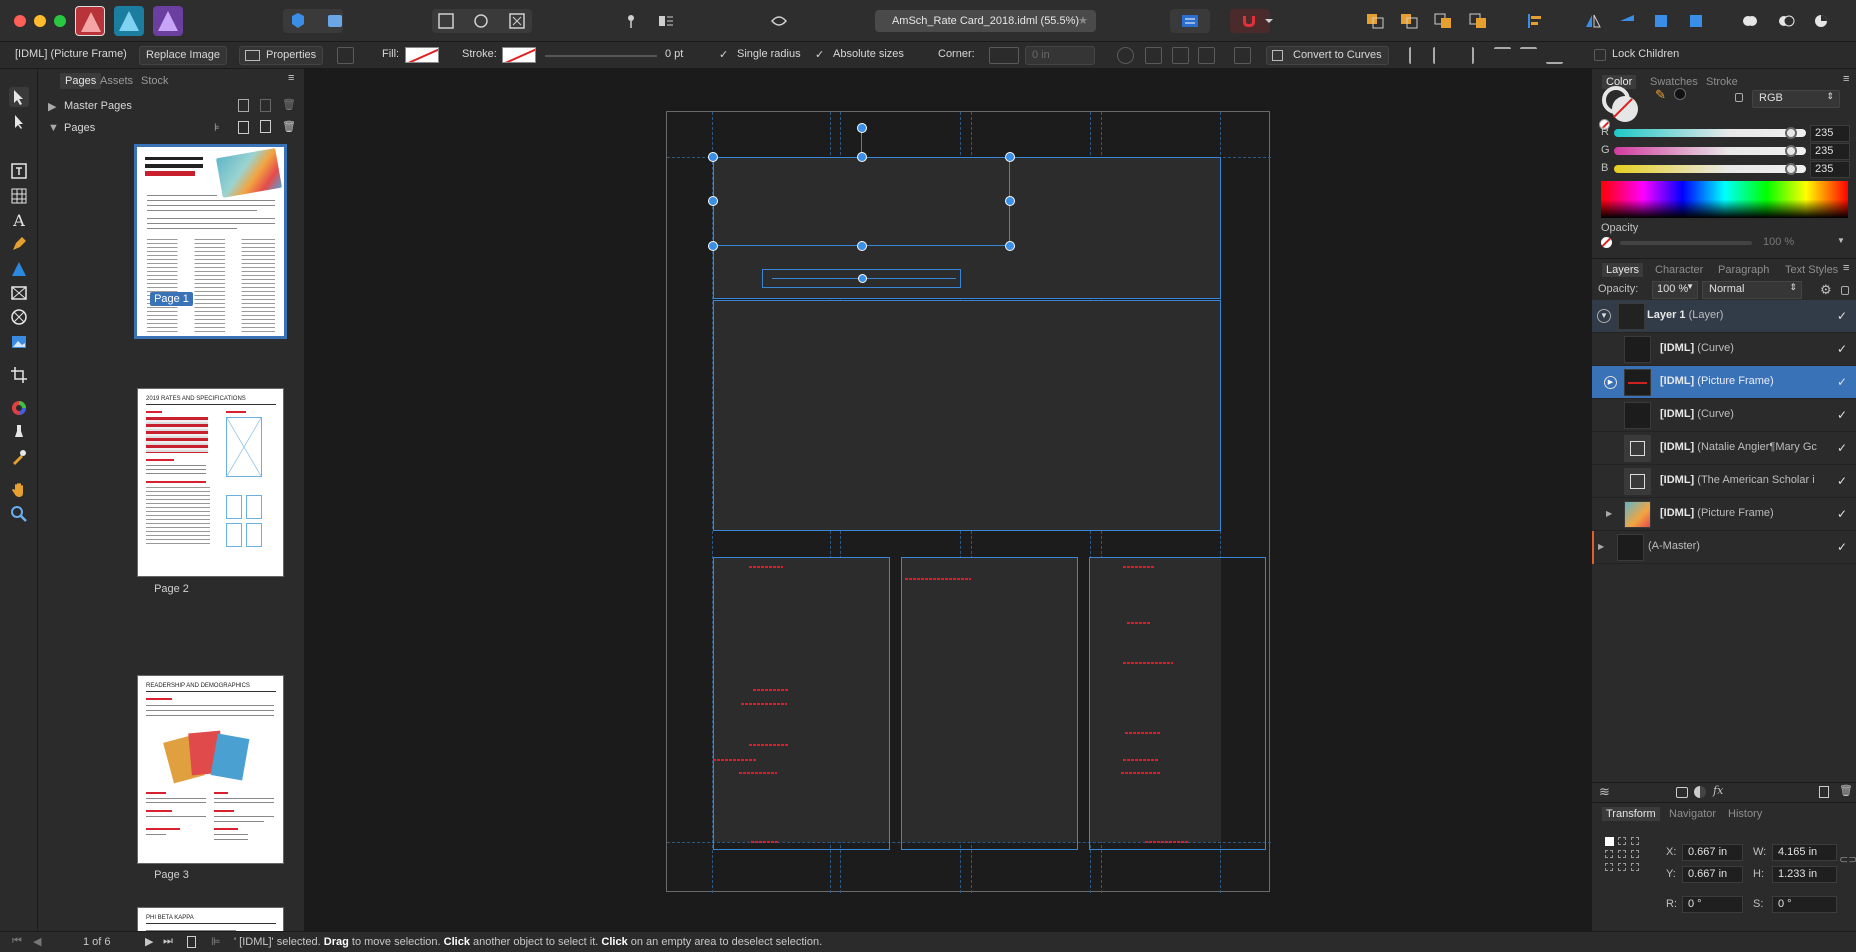 The width and height of the screenshot is (1856, 952). Describe the element at coordinates (129, 21) in the screenshot. I see `designer-app-icon` at that location.